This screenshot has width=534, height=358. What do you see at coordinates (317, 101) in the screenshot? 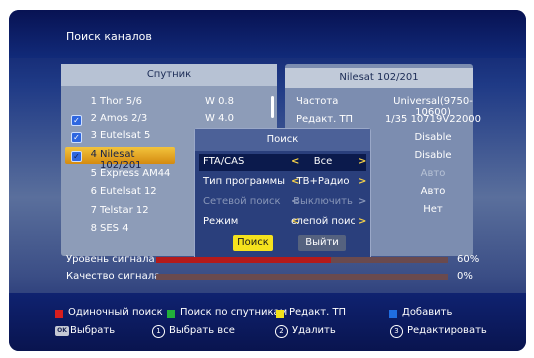
I see `info-label: Частота` at bounding box center [317, 101].